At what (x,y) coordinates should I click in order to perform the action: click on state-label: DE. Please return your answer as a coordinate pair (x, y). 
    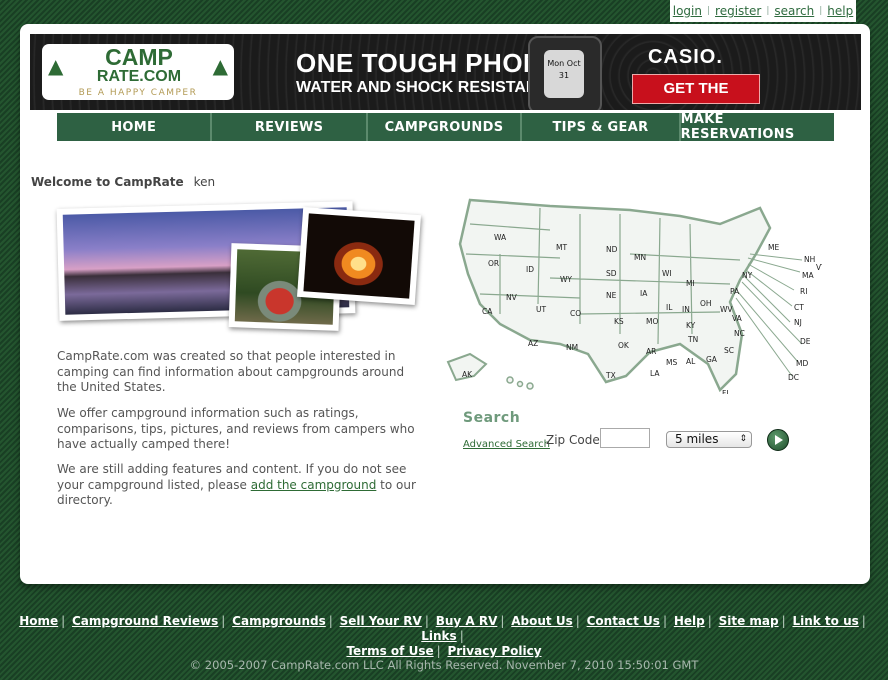
    Looking at the image, I should click on (805, 341).